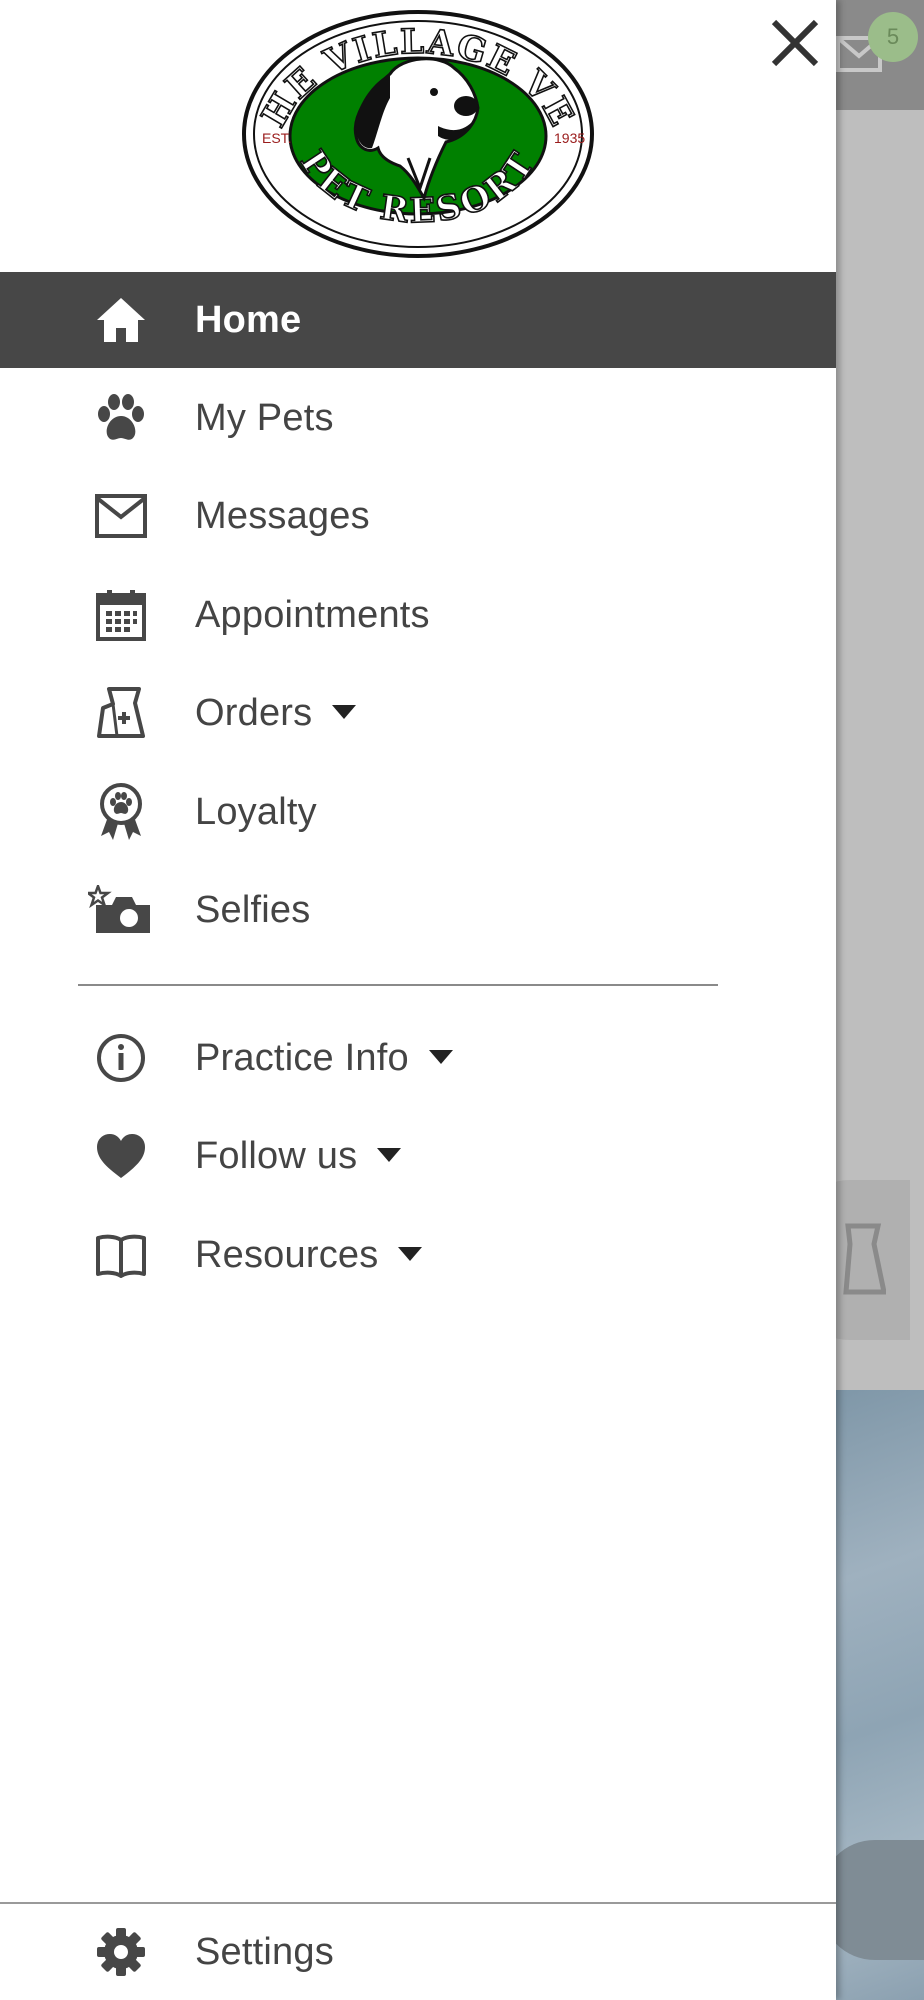 This screenshot has height=2000, width=924. I want to click on menu-item-practice-info: Practice Info, so click(418, 1058).